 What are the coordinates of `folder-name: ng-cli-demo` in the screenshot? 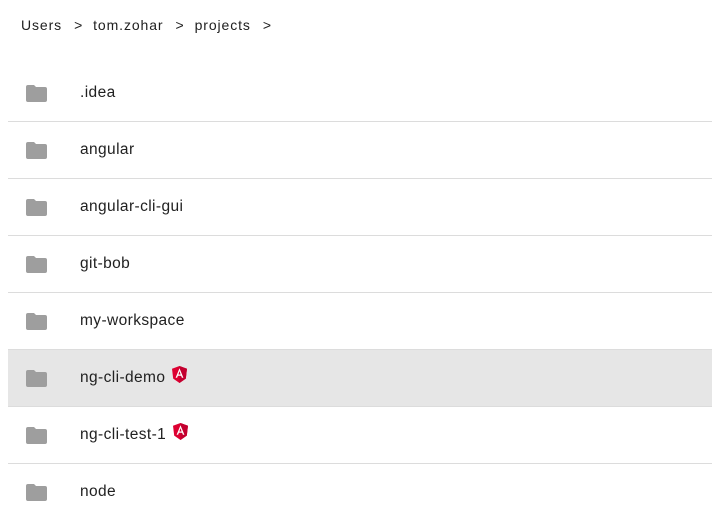 It's located at (123, 377).